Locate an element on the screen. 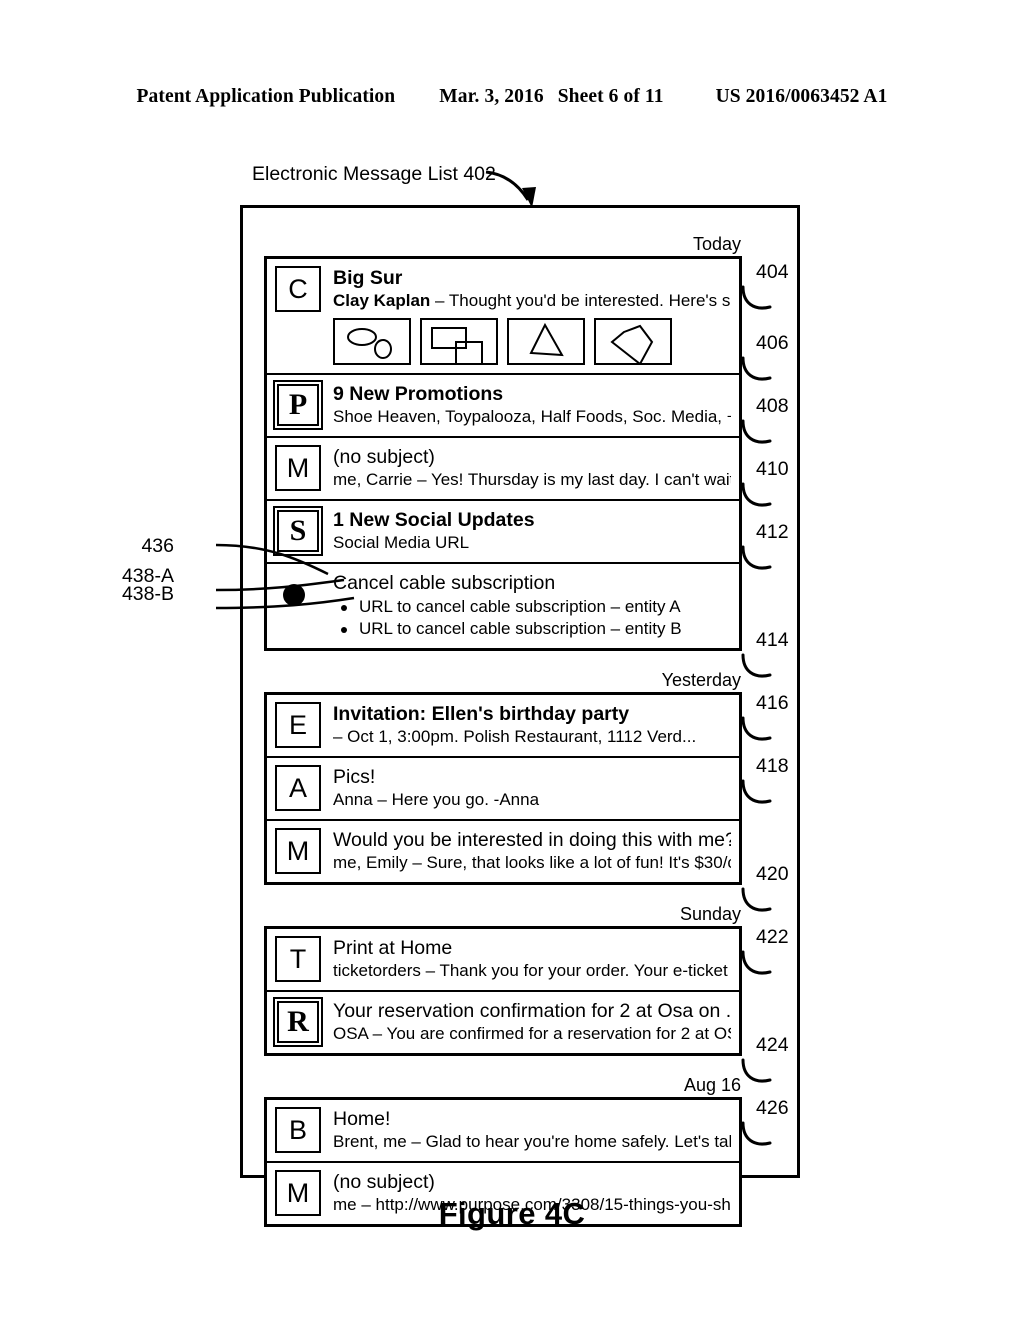 This screenshot has width=1024, height=1320. rectangles-thumbnail is located at coordinates (459, 341).